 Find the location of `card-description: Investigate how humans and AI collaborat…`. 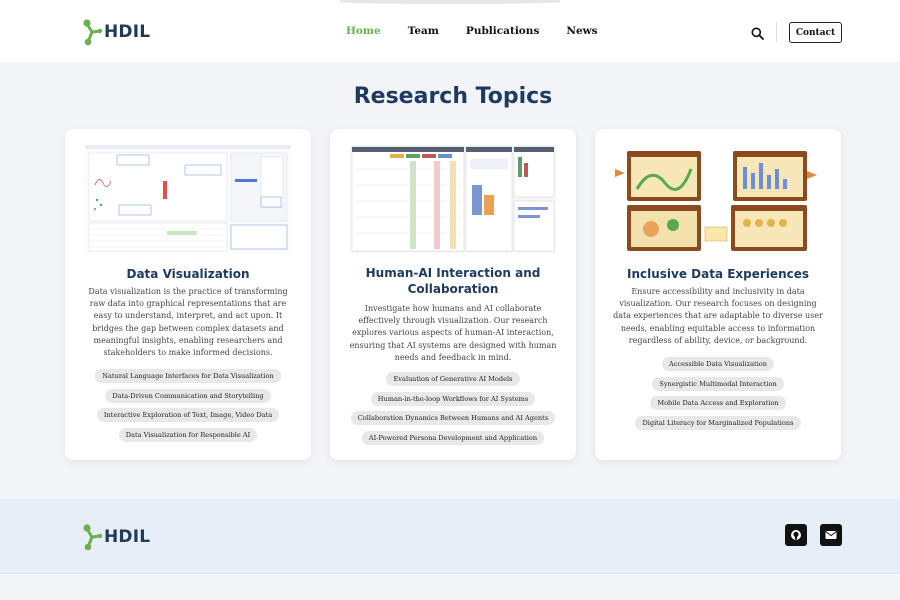

card-description: Investigate how humans and AI collaborat… is located at coordinates (453, 333).